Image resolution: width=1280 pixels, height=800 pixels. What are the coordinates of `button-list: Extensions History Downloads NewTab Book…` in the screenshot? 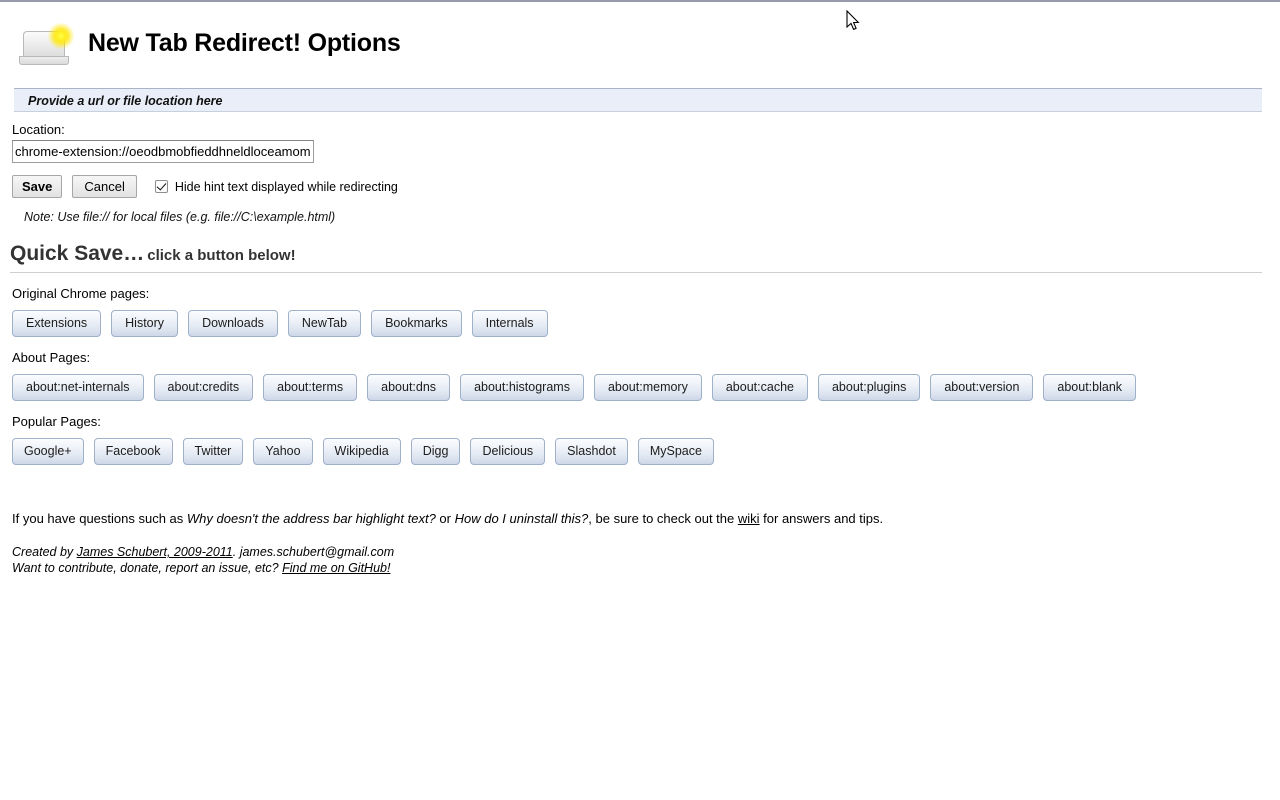 It's located at (646, 323).